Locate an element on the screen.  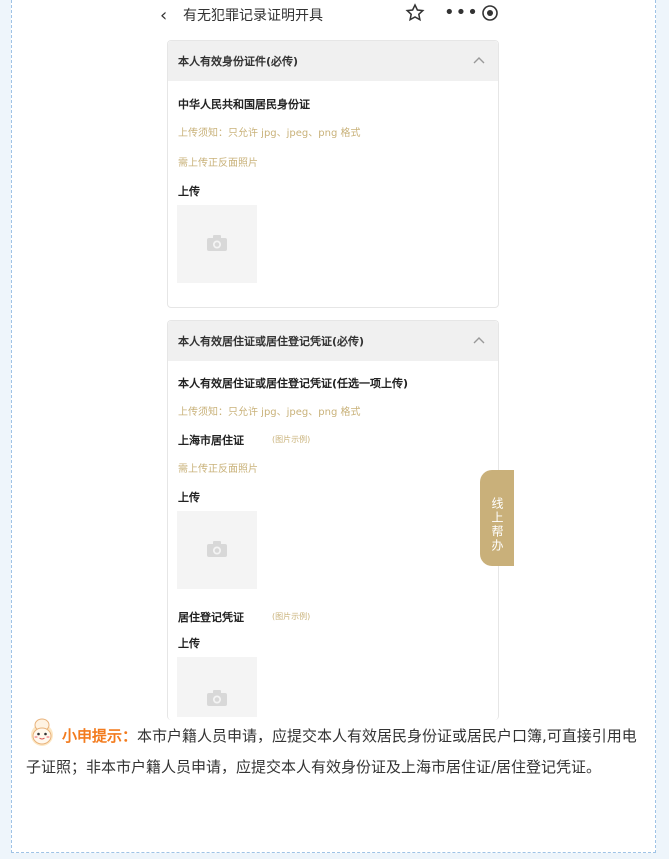
doc-title: 本人有效居住证或居住登记凭证(任选一项上传) is located at coordinates (293, 383).